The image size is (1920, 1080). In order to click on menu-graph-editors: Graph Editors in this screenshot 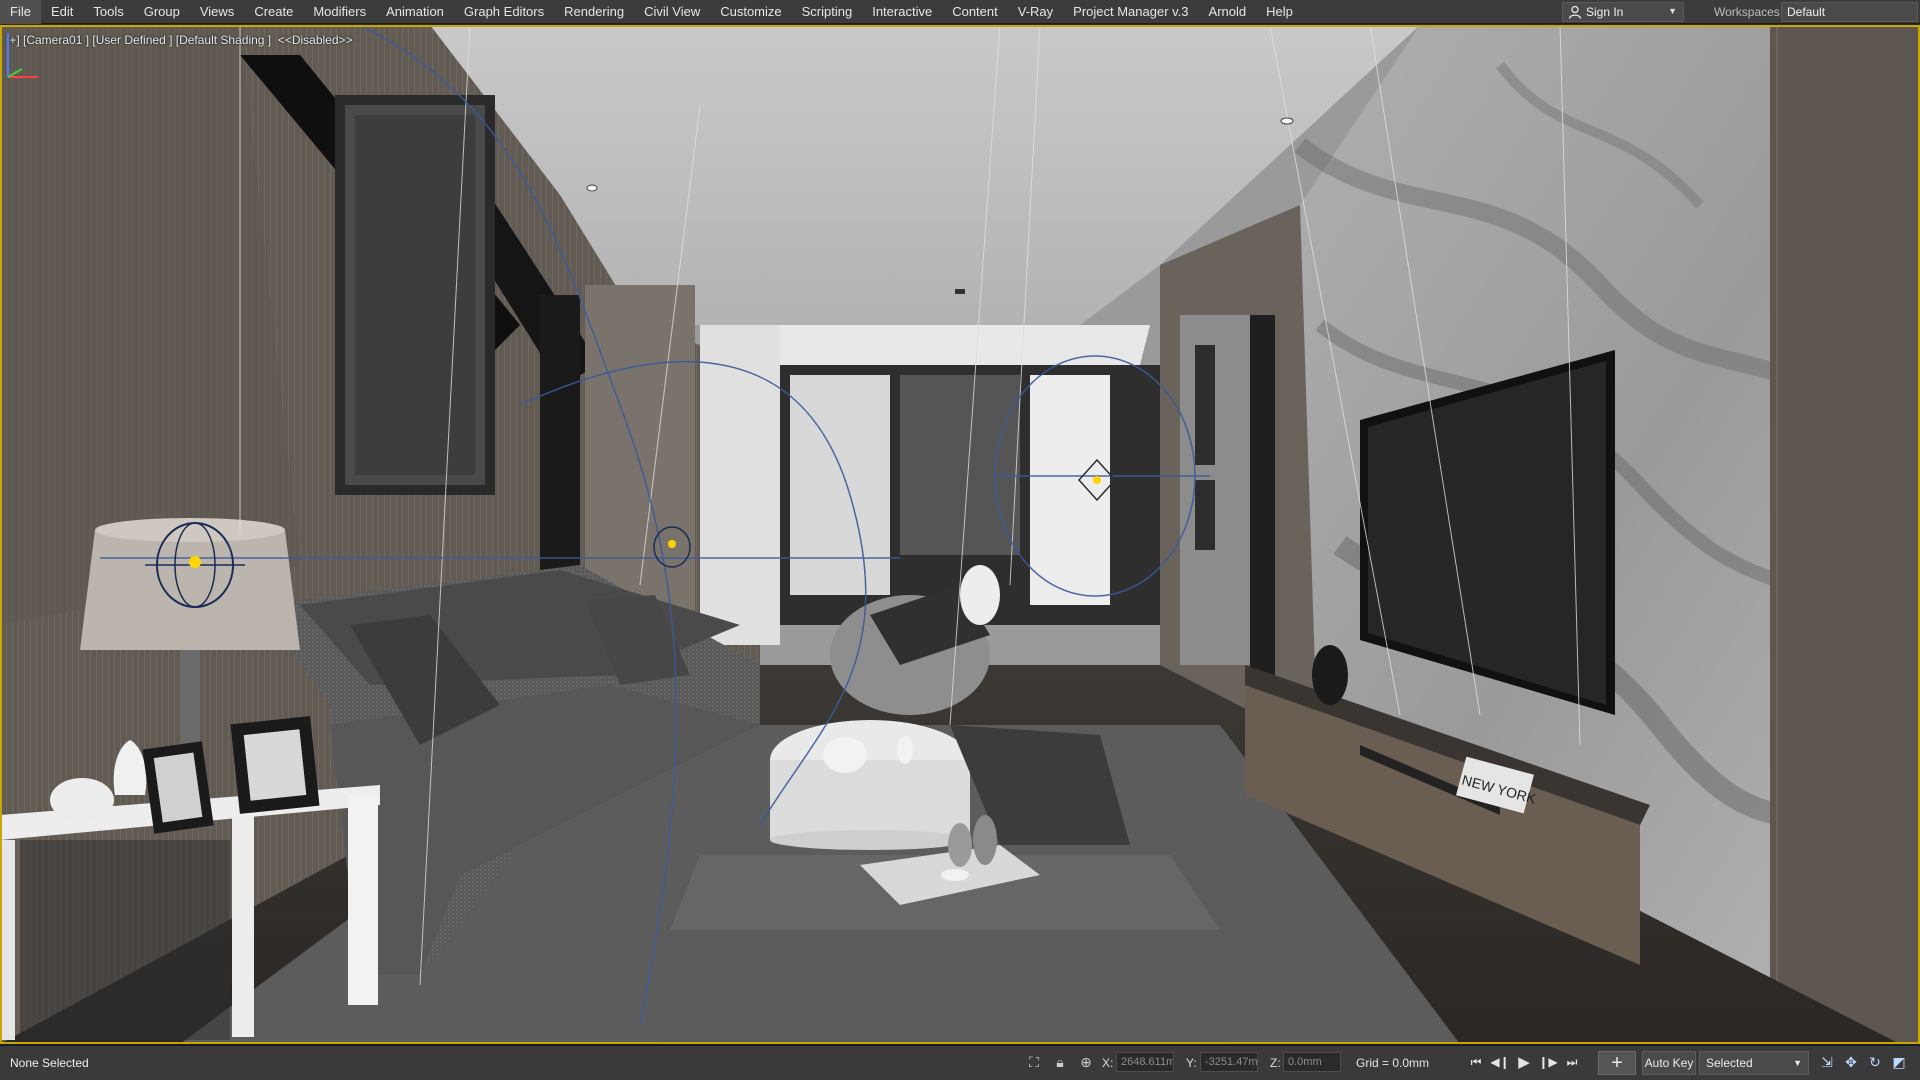, I will do `click(504, 12)`.